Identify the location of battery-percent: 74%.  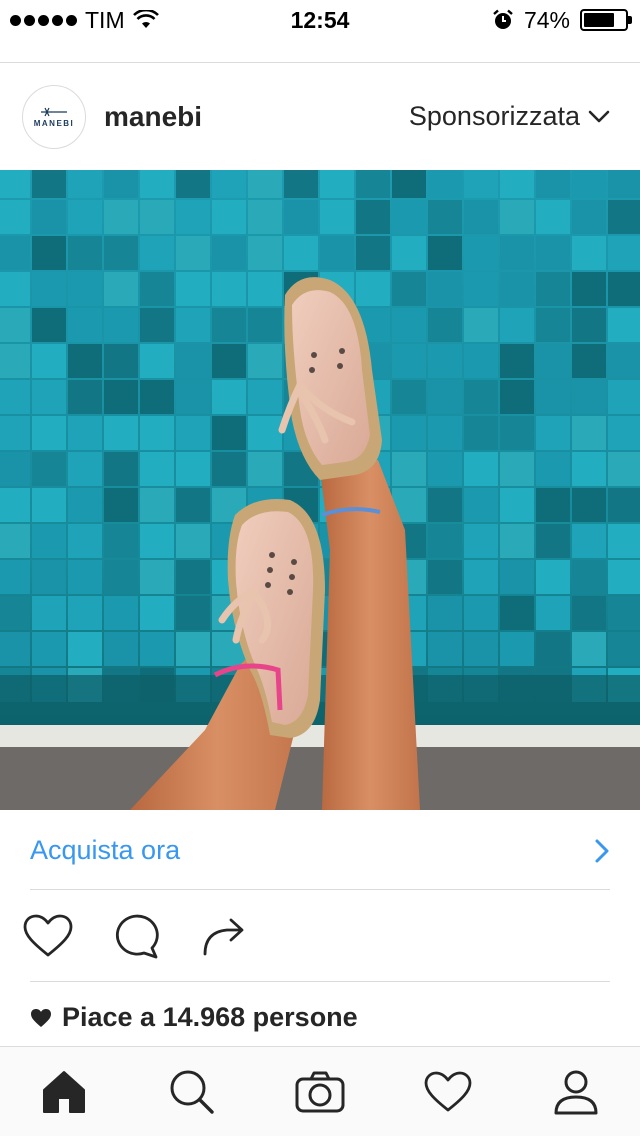
(546, 19).